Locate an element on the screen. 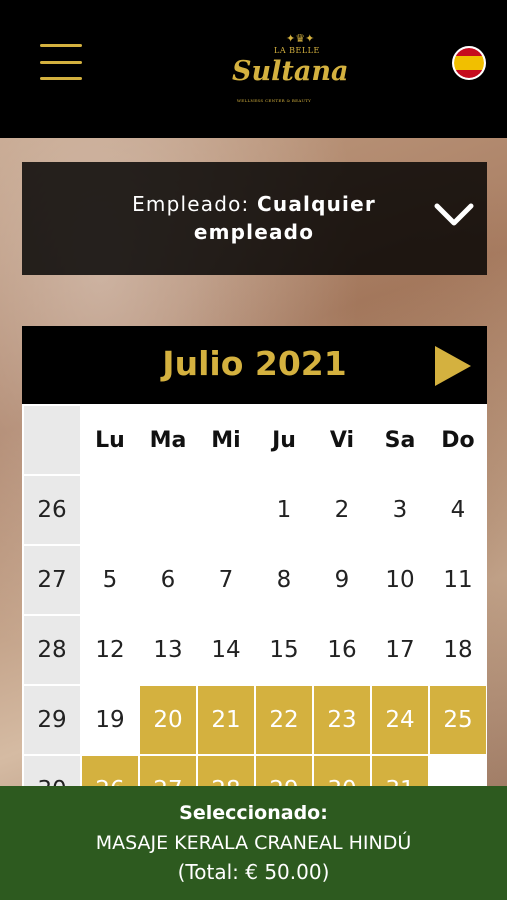 Image resolution: width=507 pixels, height=900 pixels. month-title: Julio 2021 is located at coordinates (254, 363).